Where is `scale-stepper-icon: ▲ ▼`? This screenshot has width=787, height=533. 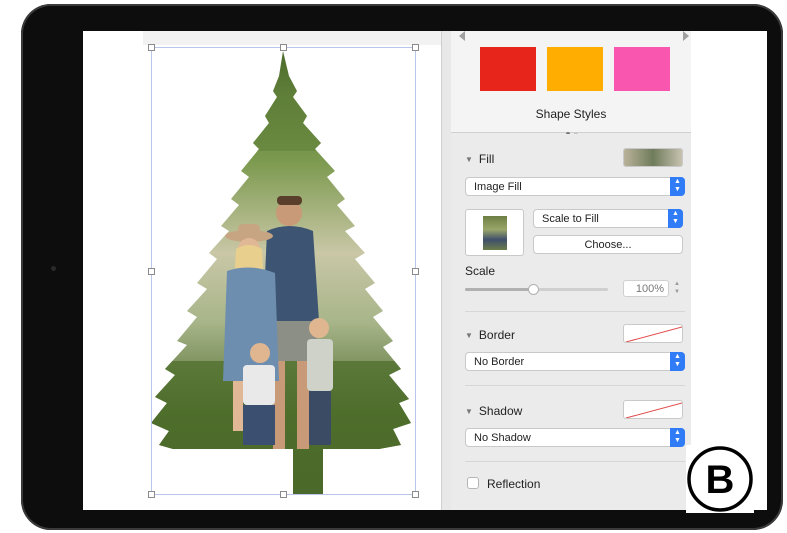
scale-stepper-icon: ▲ ▼ is located at coordinates (677, 288).